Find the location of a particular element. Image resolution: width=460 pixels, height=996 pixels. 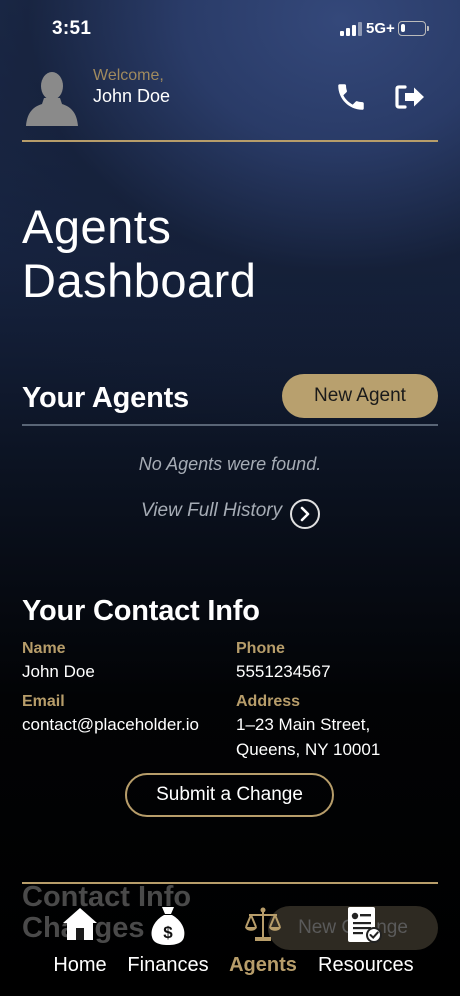

agents-section-title: Your Agents is located at coordinates (105, 398).